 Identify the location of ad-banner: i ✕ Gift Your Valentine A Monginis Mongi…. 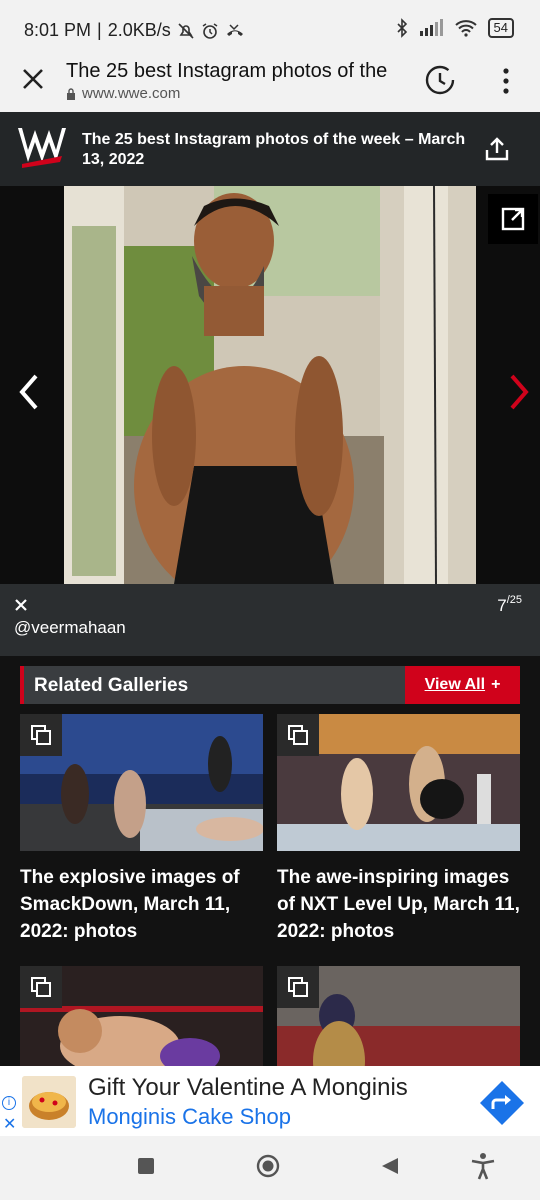
(270, 1101).